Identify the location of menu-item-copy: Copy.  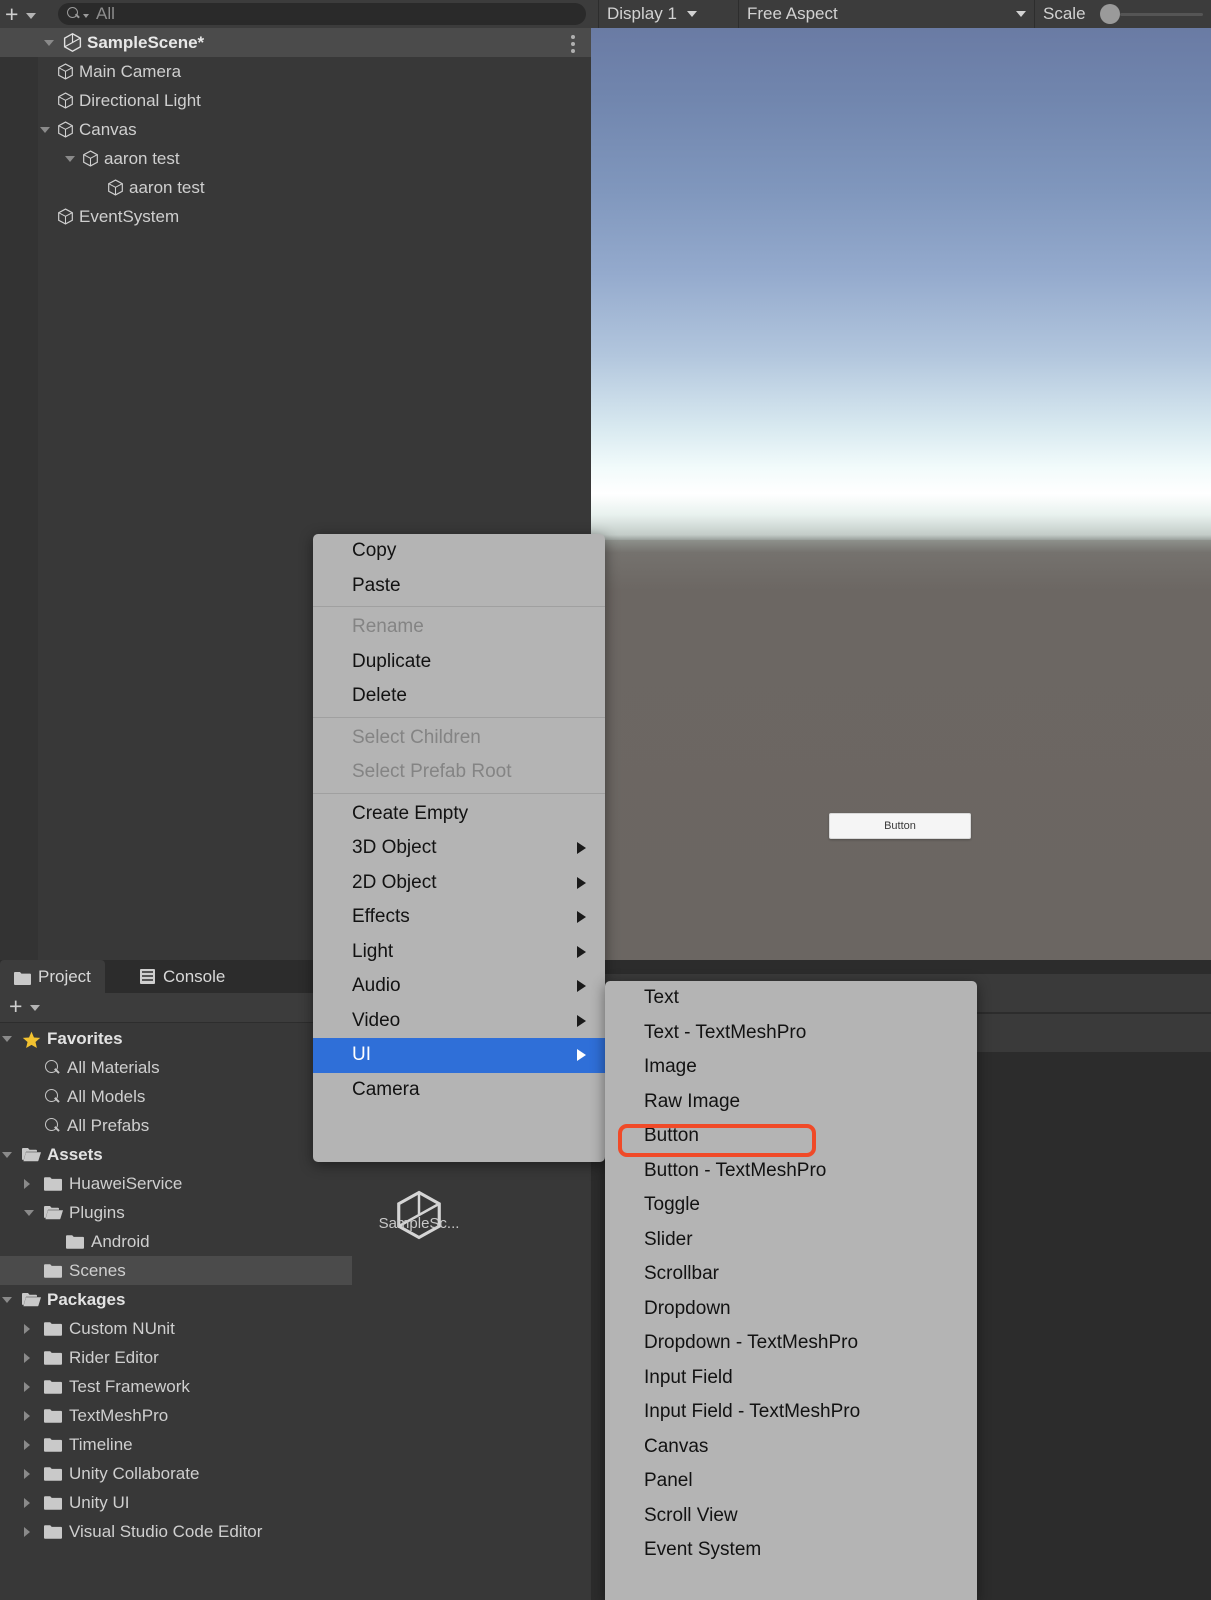
(459, 551).